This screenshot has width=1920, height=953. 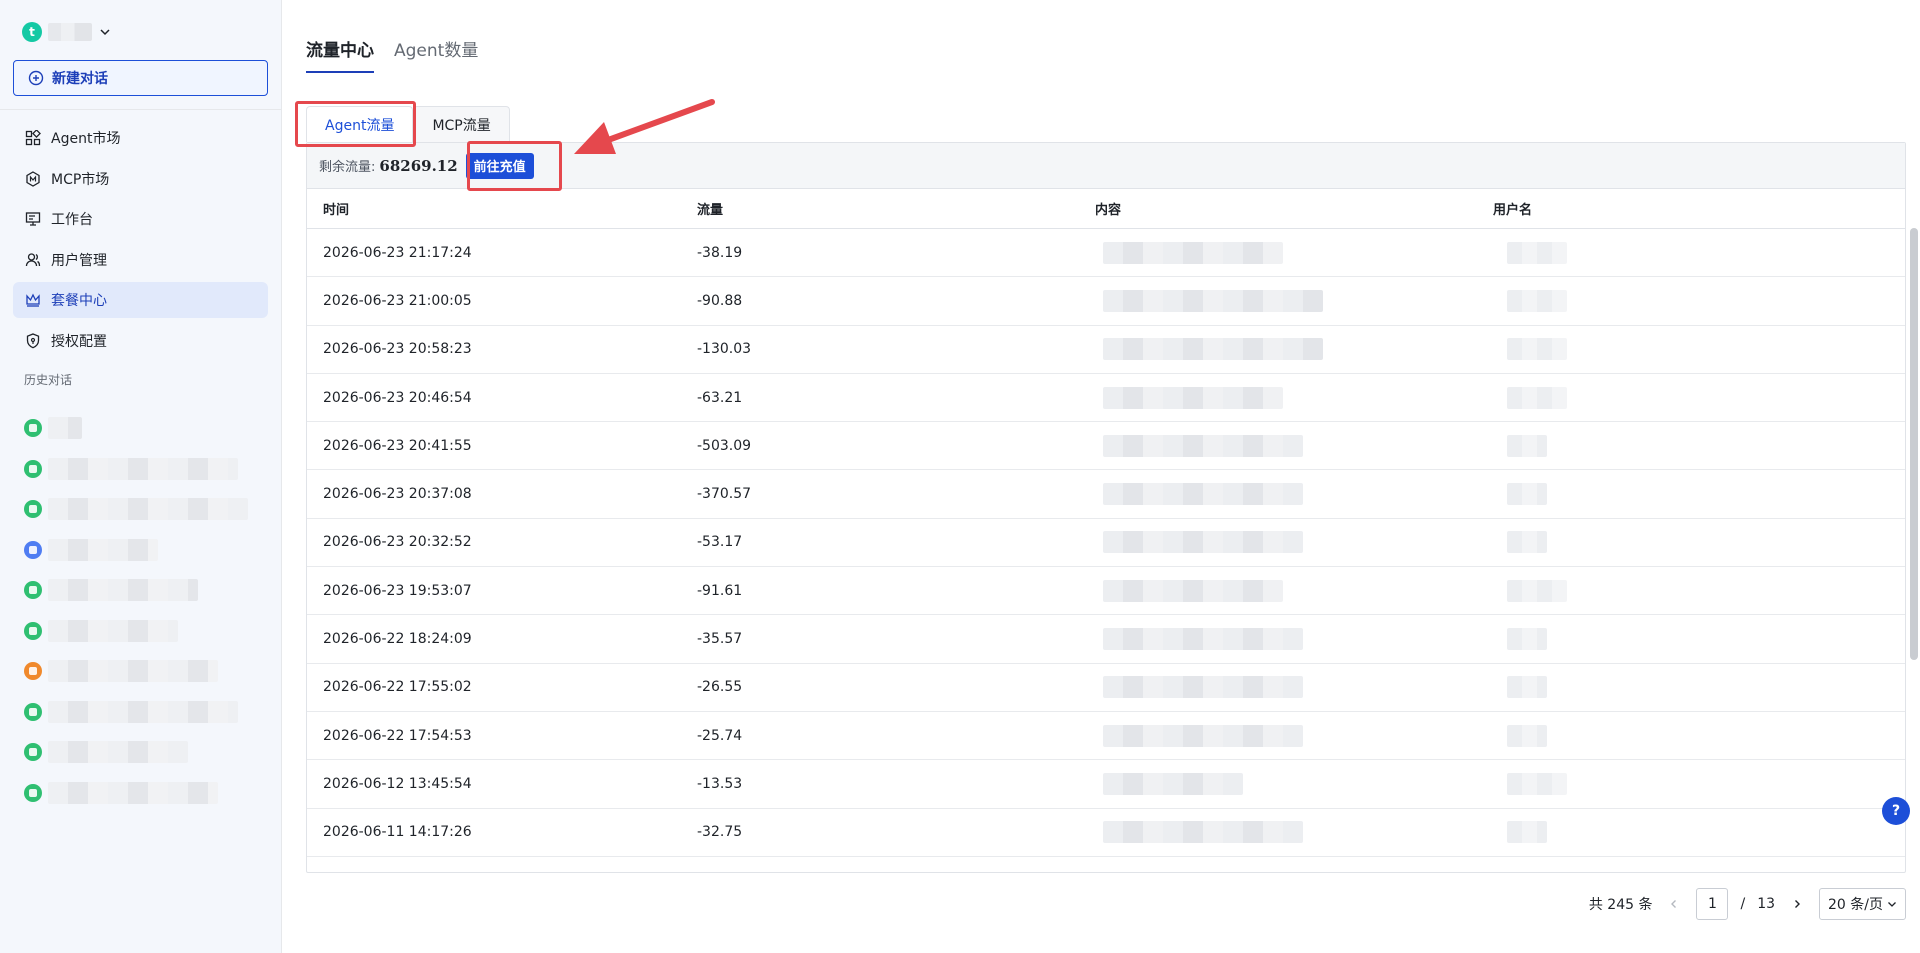 I want to click on sidebar-nav: Agent市场 MCP市场 工作台 用户管理 套餐中心 授权配置, so click(x=140, y=241).